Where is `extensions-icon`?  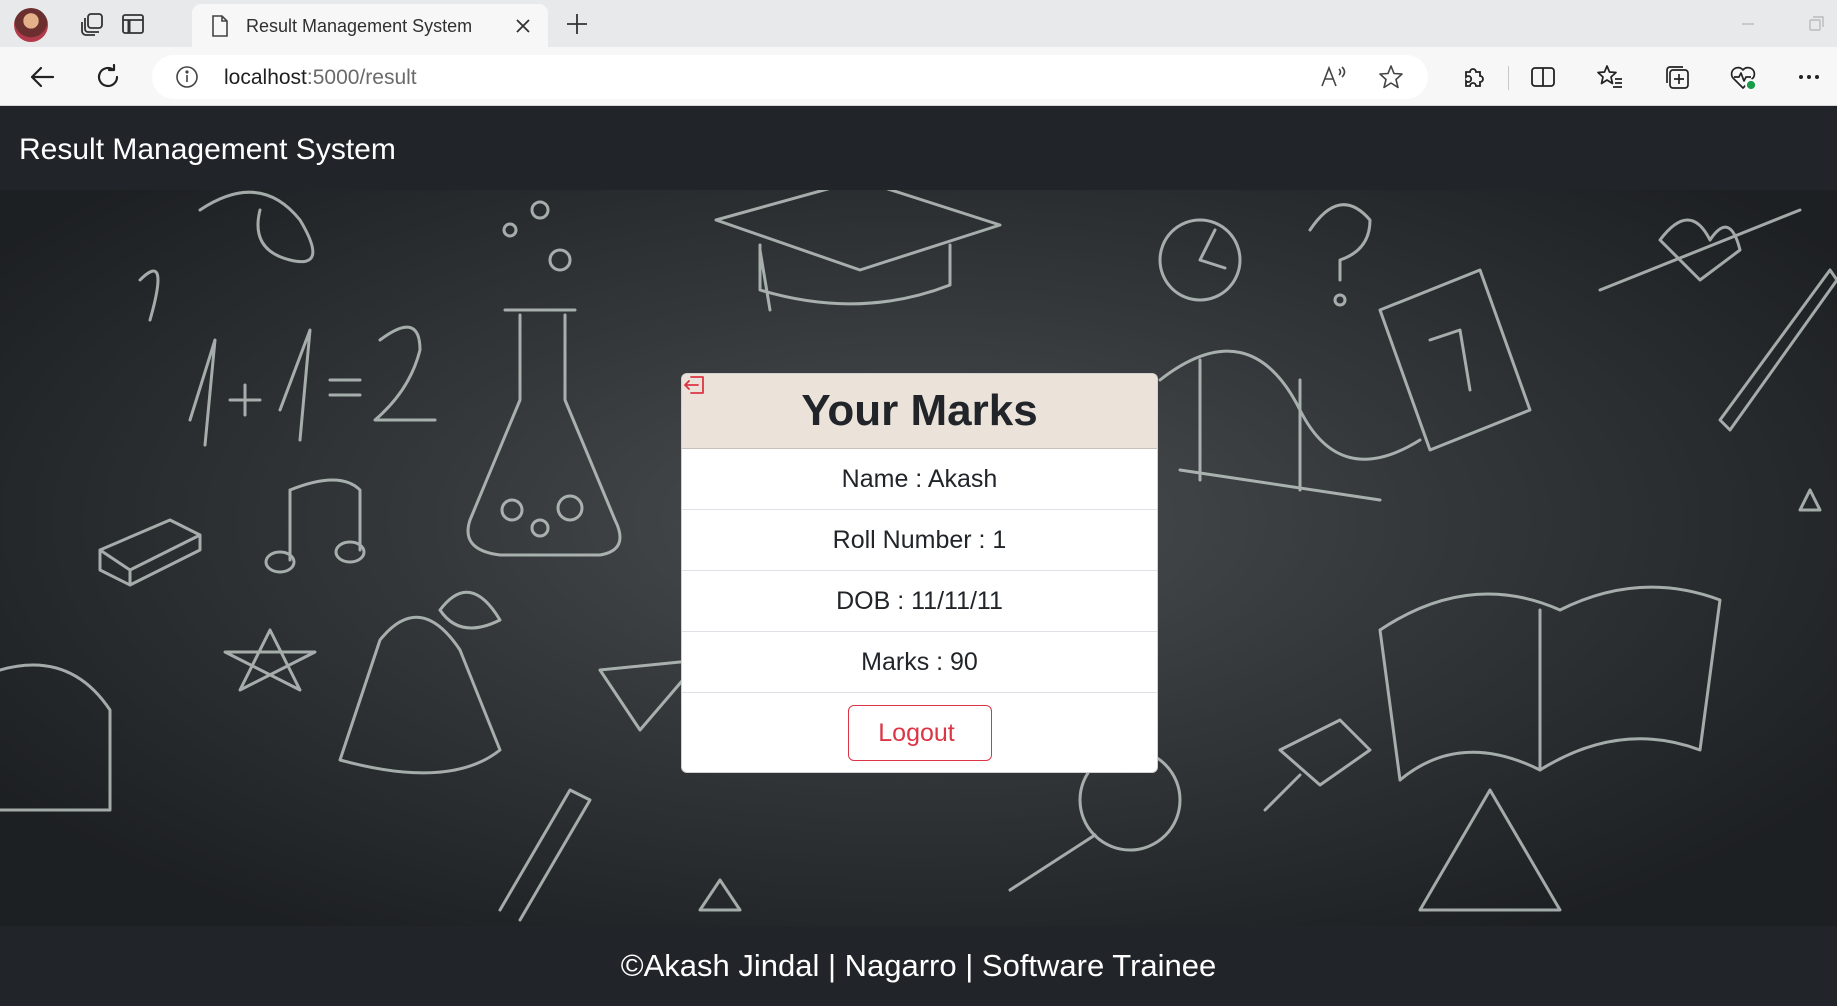 extensions-icon is located at coordinates (1474, 77).